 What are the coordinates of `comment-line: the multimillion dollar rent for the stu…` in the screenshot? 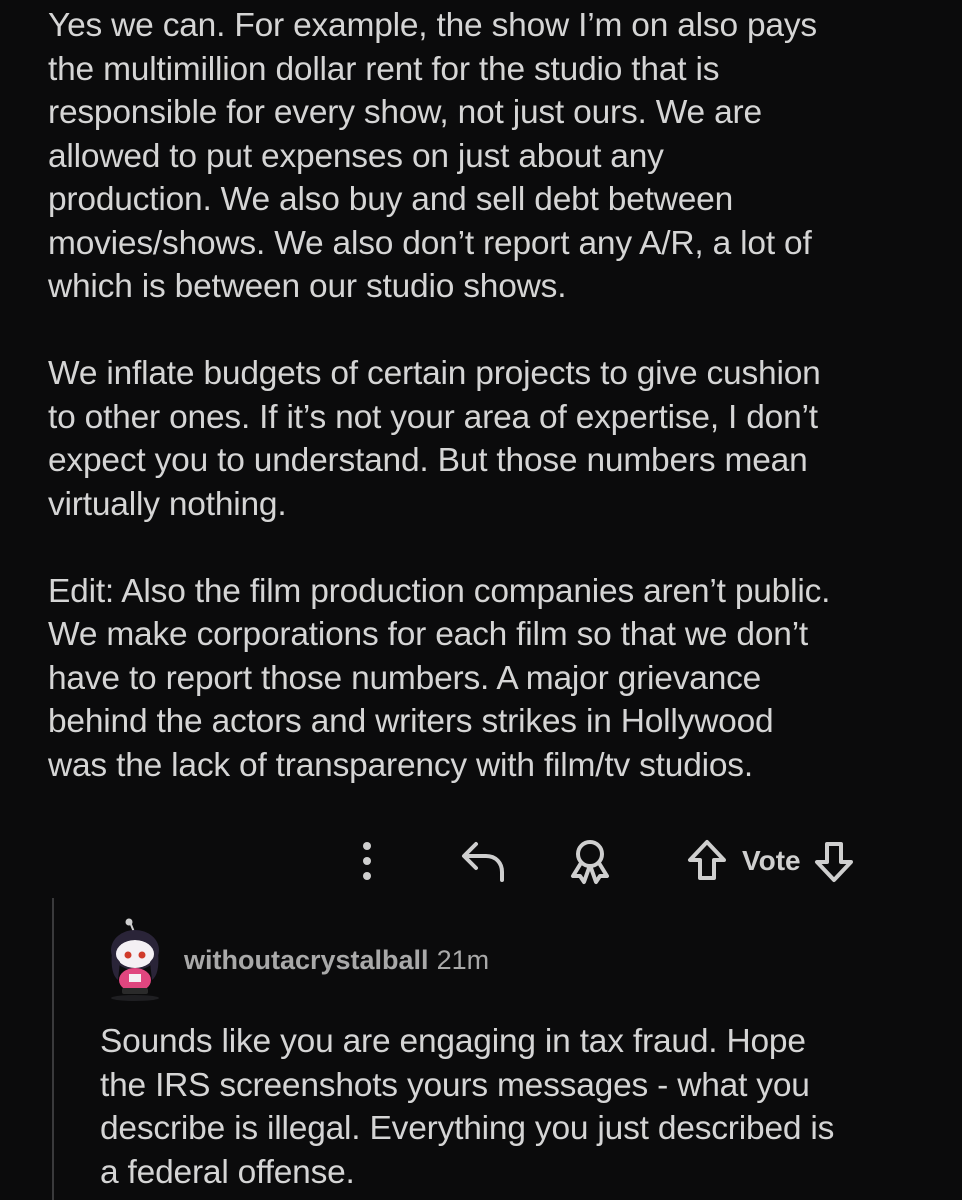 It's located at (384, 69).